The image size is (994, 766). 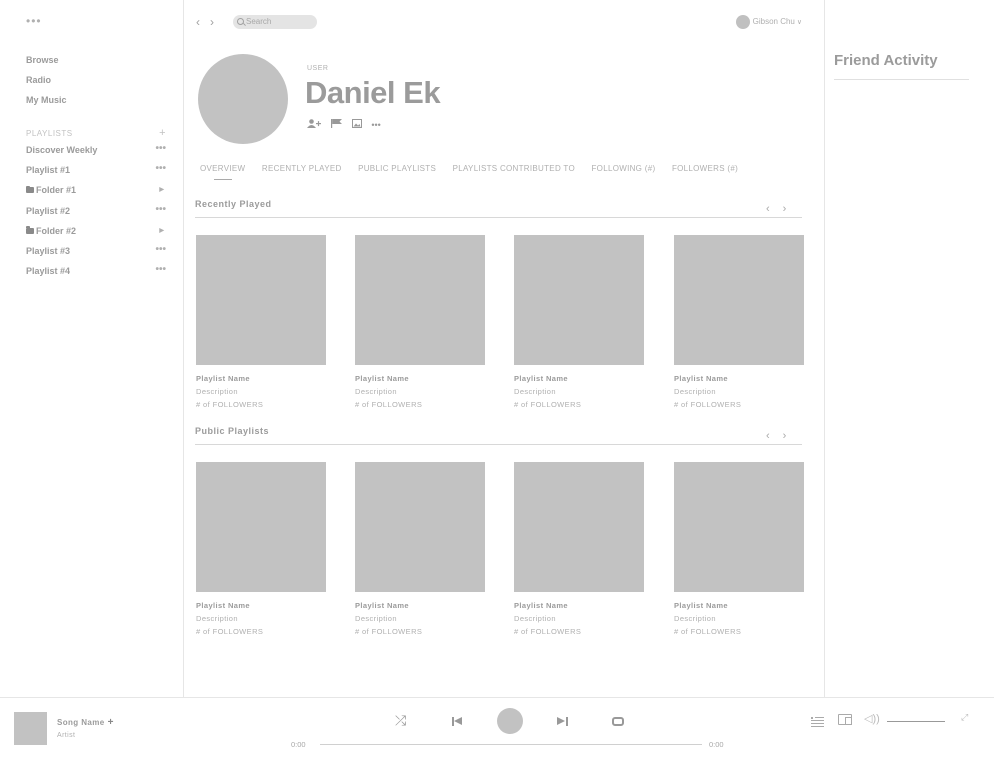 I want to click on chevron-down-icon: ∨, so click(x=799, y=23).